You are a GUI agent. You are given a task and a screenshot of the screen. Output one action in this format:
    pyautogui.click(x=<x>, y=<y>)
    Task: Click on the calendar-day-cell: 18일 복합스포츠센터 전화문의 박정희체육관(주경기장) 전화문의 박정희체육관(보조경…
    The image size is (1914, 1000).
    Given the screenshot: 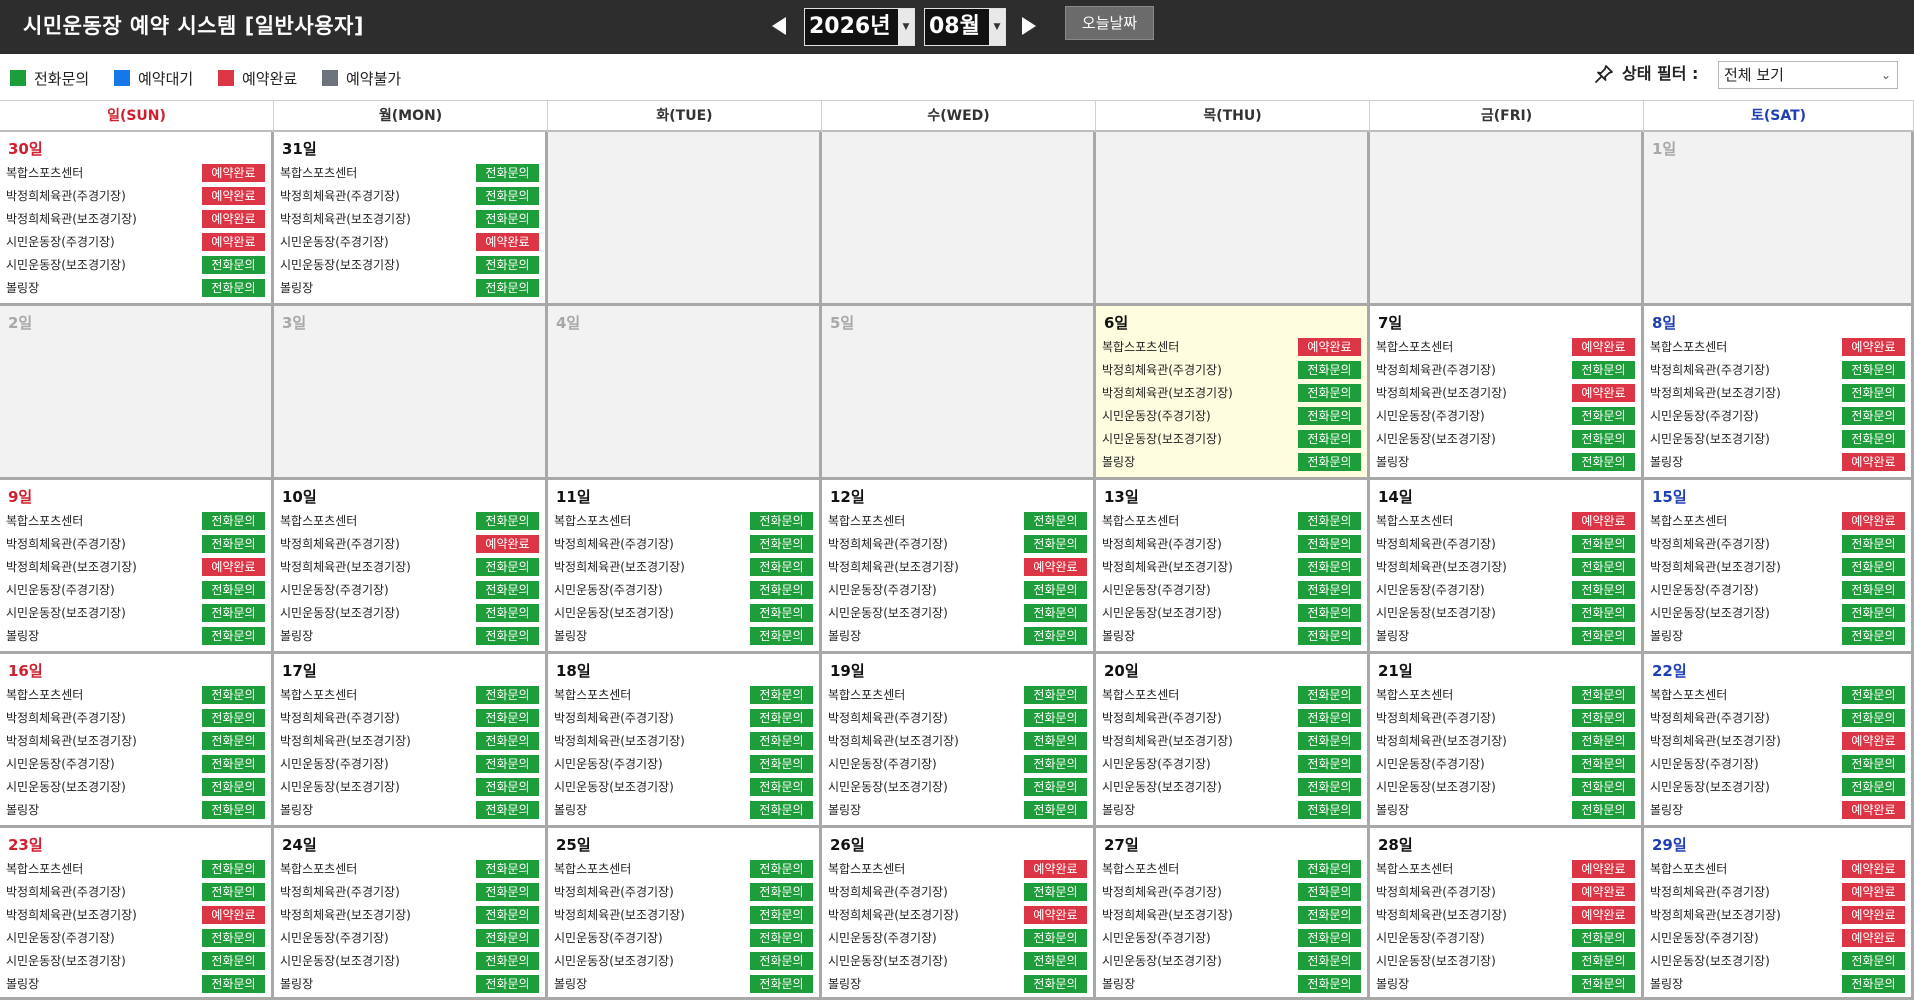 What is the action you would take?
    pyautogui.click(x=685, y=741)
    